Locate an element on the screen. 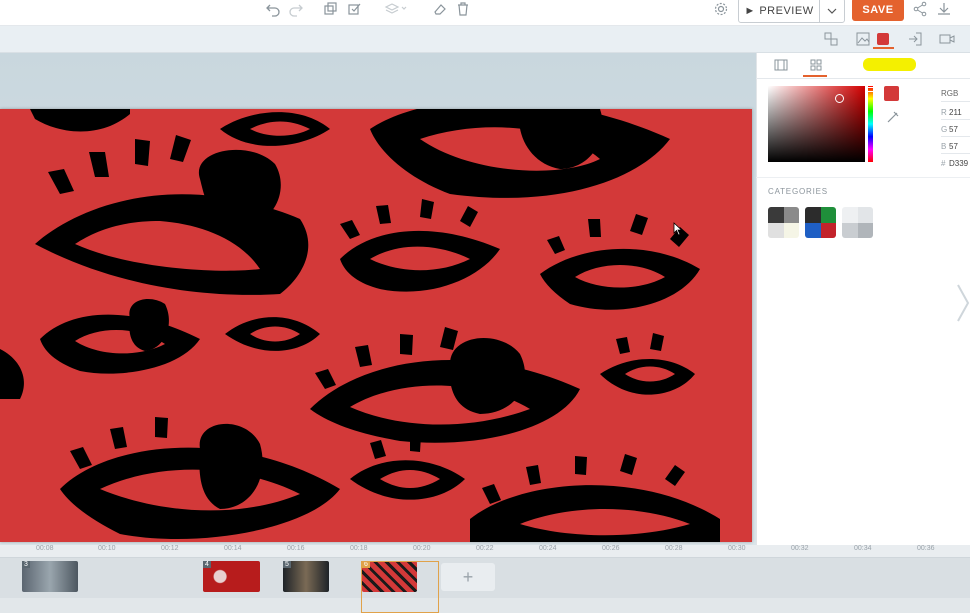 Image resolution: width=970 pixels, height=613 pixels. mouse-cursor-icon is located at coordinates (678, 229).